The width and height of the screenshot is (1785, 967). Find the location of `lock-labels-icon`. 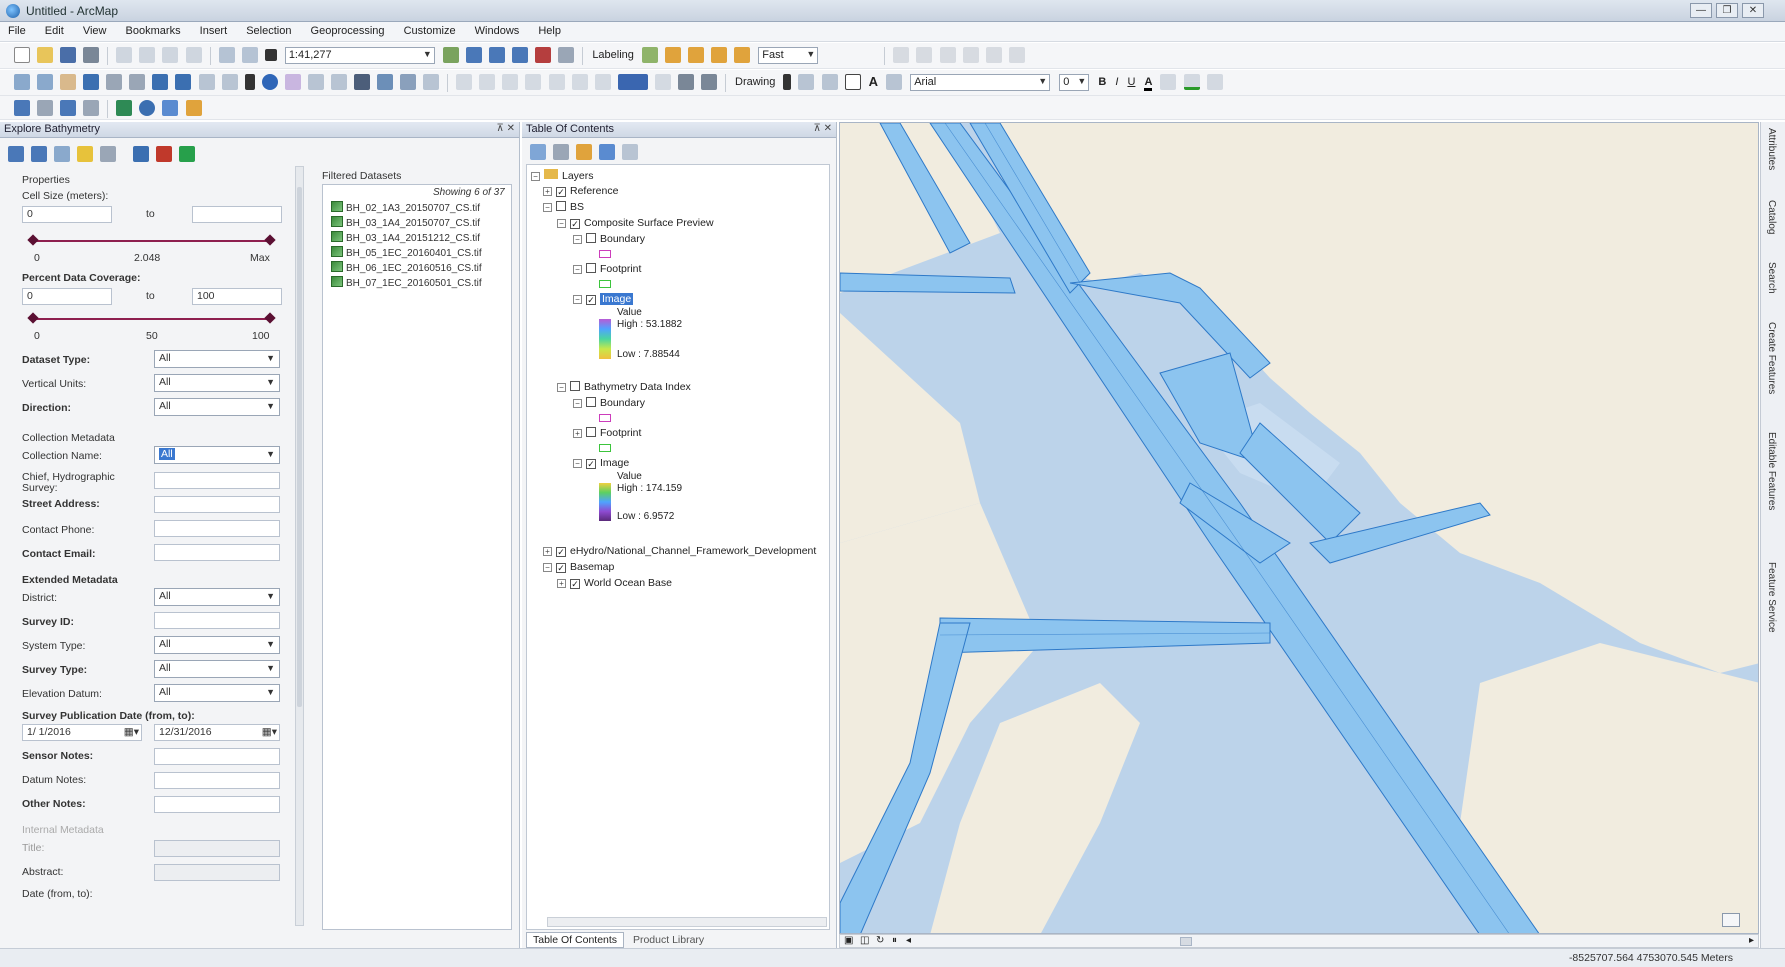

lock-labels-icon is located at coordinates (719, 55).